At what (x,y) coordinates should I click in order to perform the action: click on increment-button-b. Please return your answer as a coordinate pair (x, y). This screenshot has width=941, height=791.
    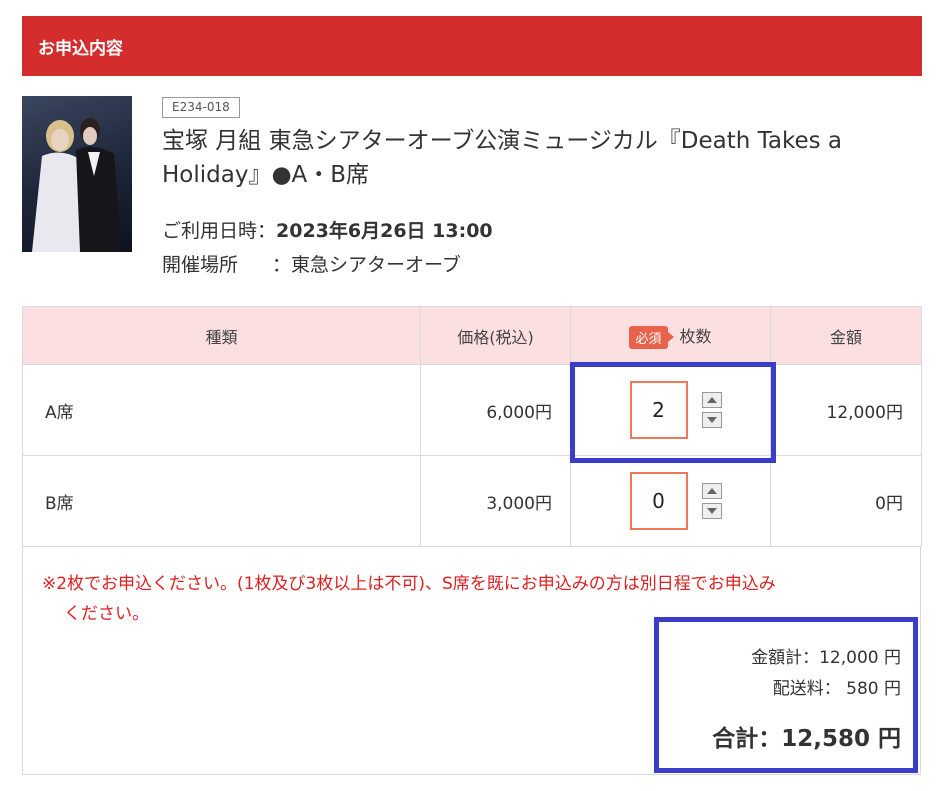
    Looking at the image, I should click on (711, 491).